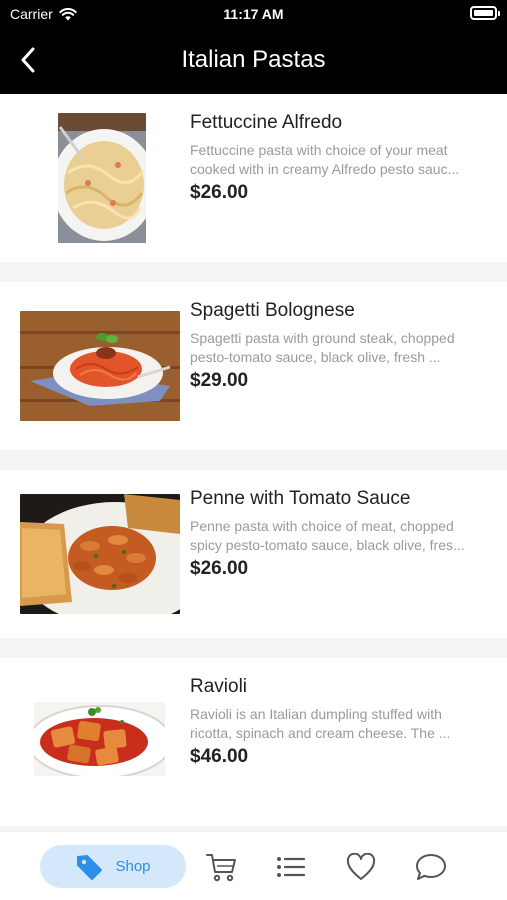 This screenshot has width=507, height=900. I want to click on tab-list, so click(291, 867).